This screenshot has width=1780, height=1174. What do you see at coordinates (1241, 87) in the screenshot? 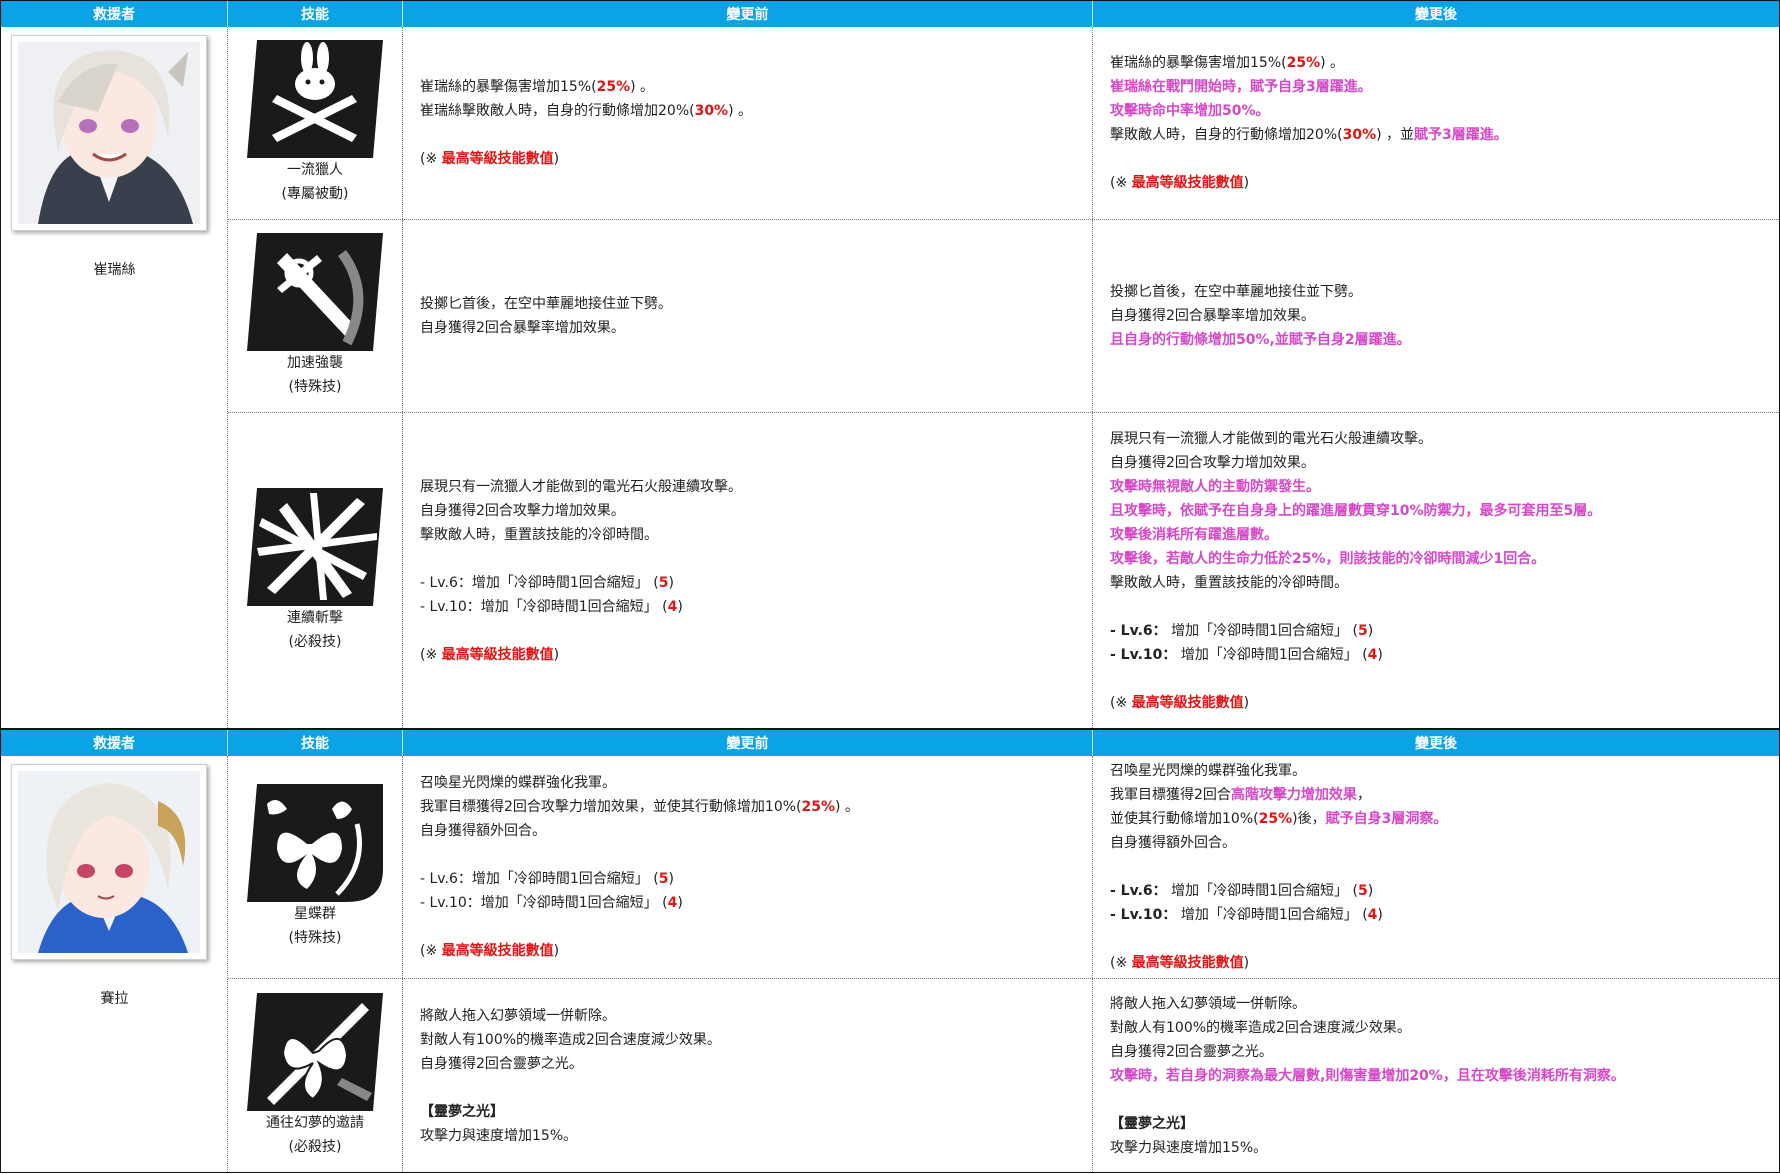
I see `desc-text: 崔瑞絲在戰鬥開始時，賦予自身3層躍進。` at bounding box center [1241, 87].